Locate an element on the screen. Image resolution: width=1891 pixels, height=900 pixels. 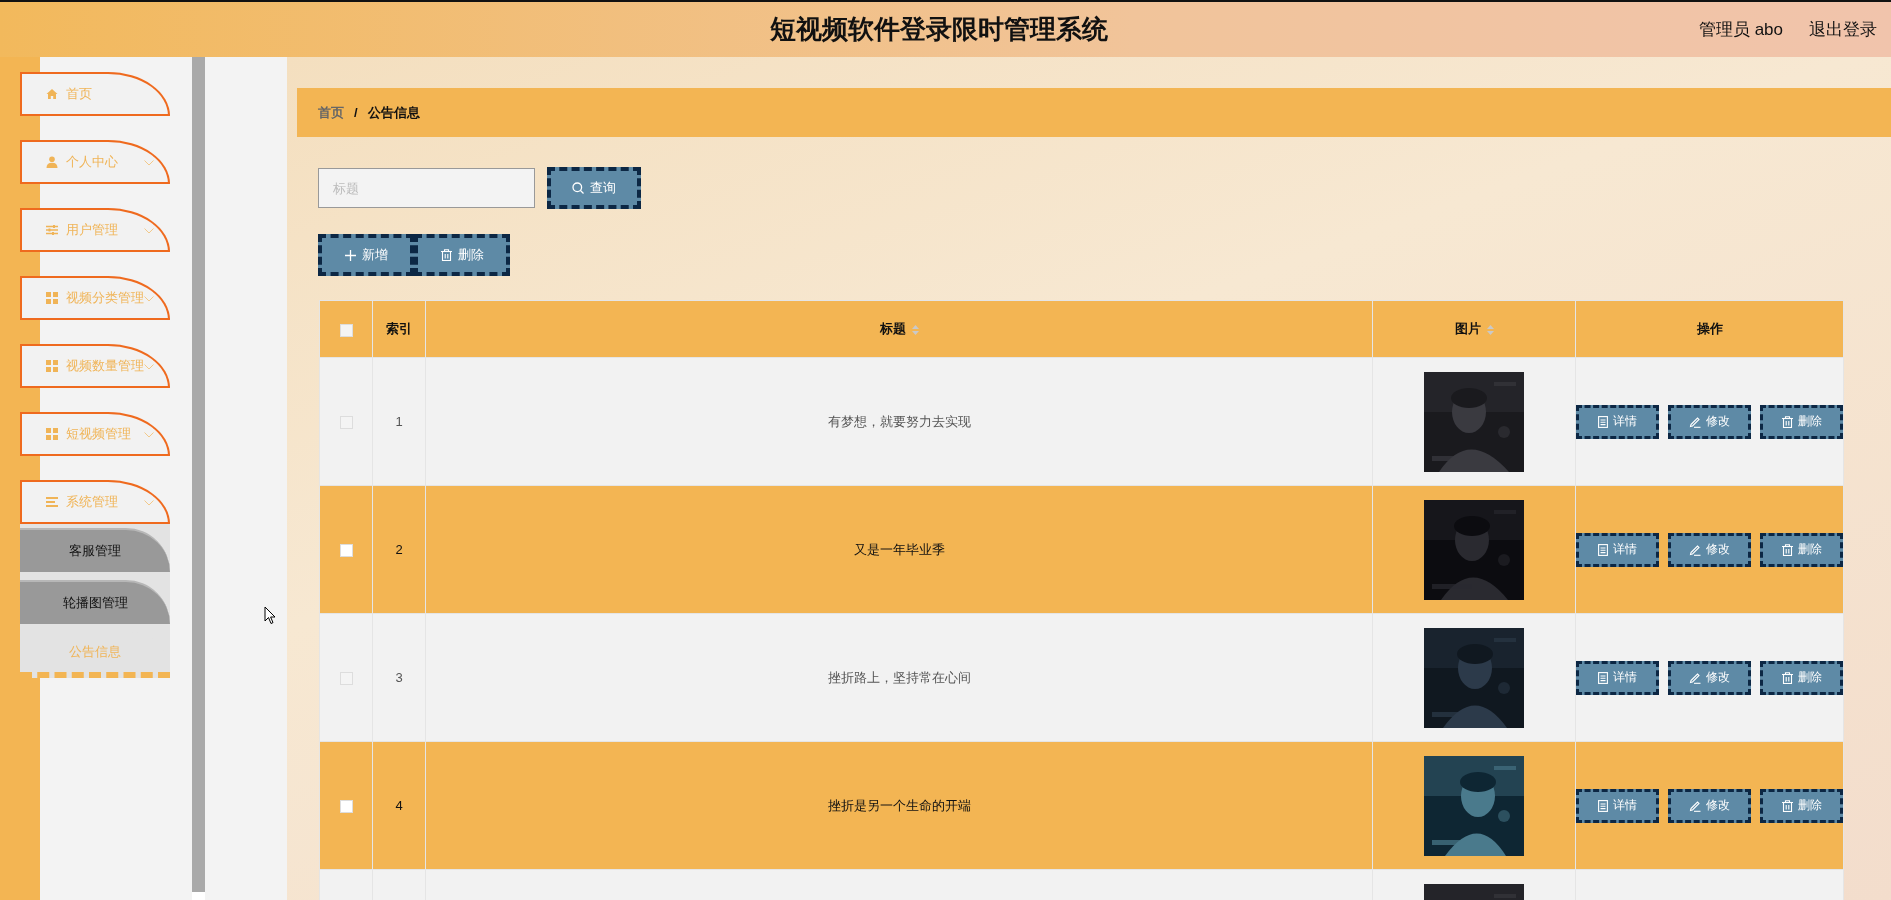
title-text: 有梦想，就要努力去实现 is located at coordinates (899, 421).